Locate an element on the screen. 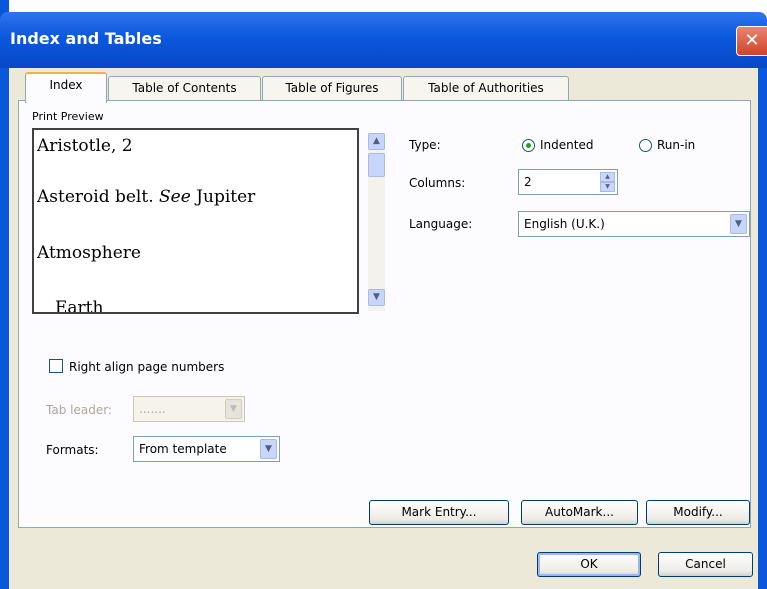  scroll-up-button: ▲ is located at coordinates (376, 141).